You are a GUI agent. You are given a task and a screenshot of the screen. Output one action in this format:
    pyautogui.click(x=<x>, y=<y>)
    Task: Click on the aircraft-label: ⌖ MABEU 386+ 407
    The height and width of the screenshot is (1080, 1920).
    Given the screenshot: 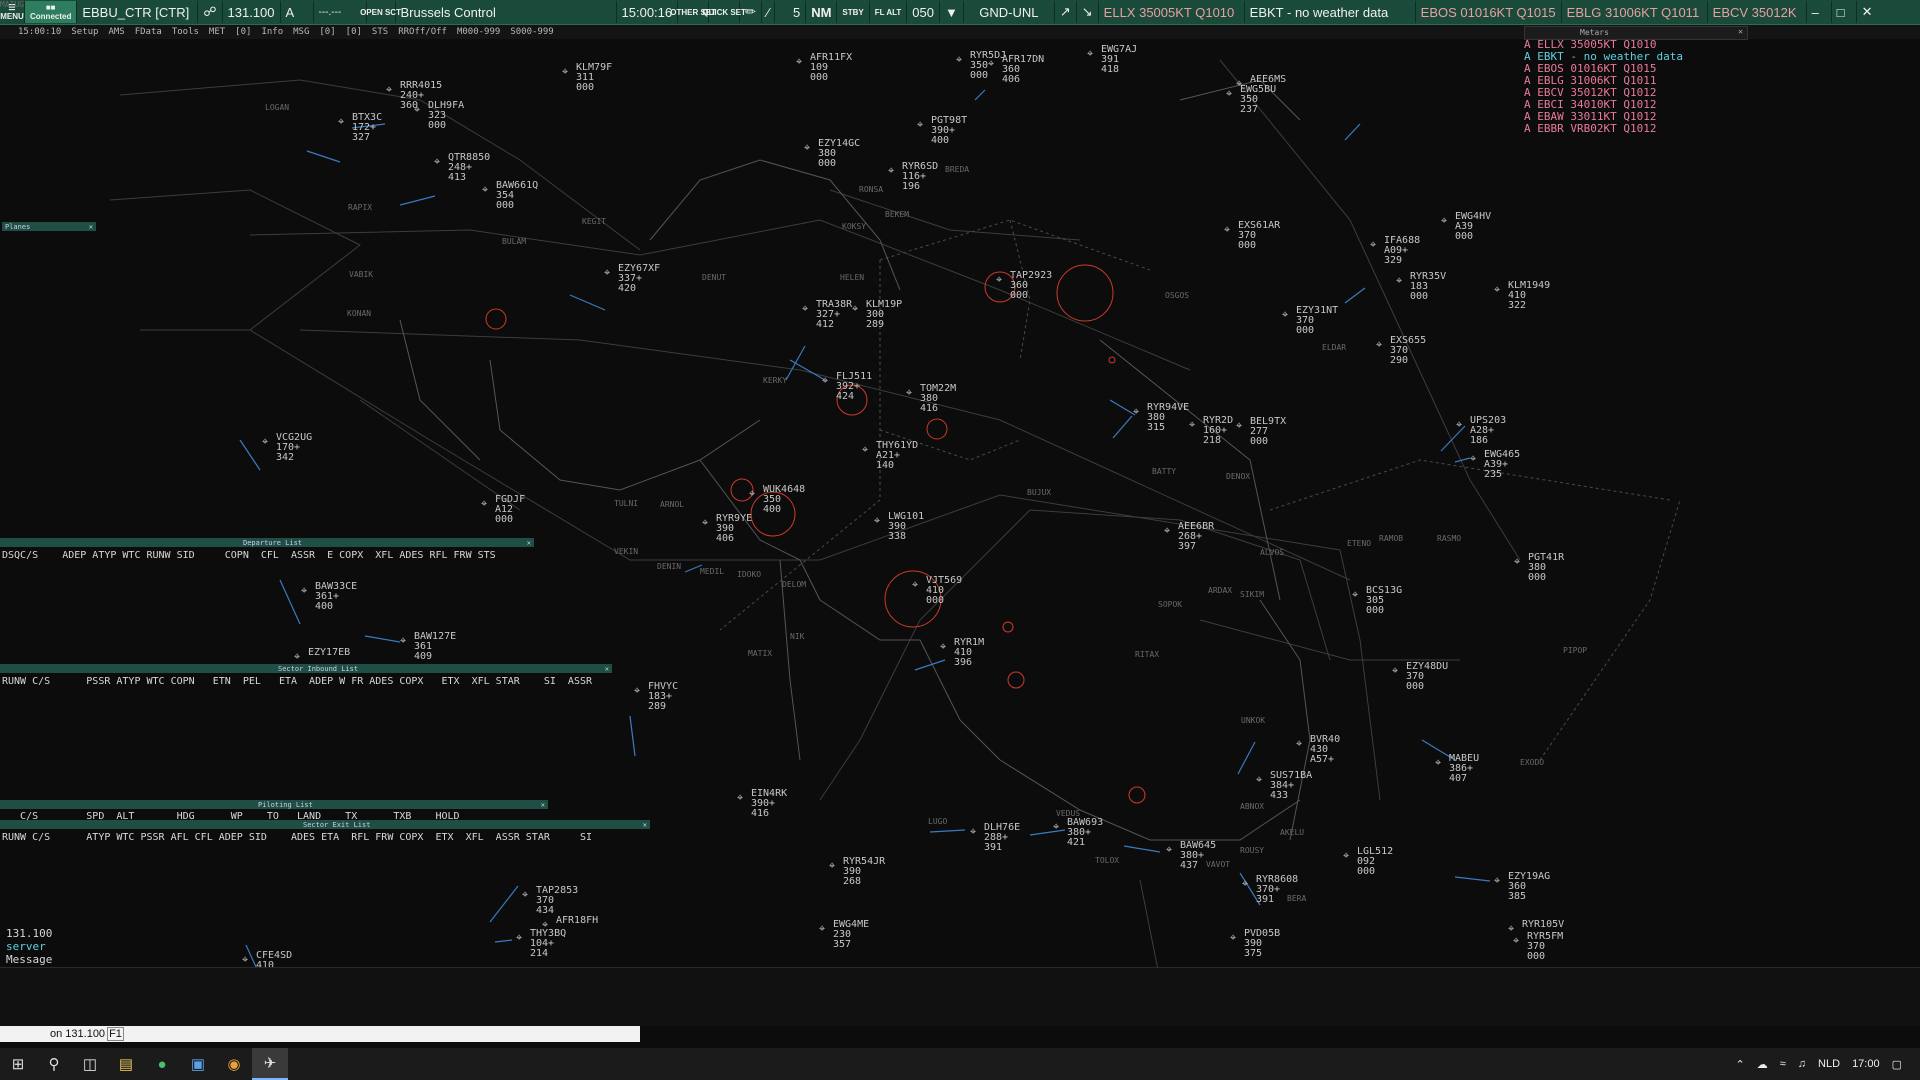 What is the action you would take?
    pyautogui.click(x=1457, y=769)
    